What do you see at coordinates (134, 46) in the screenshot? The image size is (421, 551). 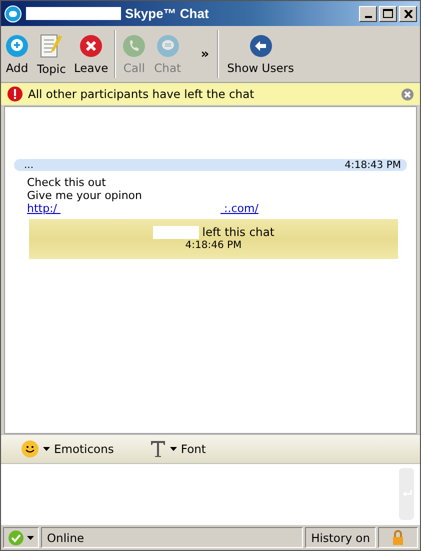 I see `phone-icon` at bounding box center [134, 46].